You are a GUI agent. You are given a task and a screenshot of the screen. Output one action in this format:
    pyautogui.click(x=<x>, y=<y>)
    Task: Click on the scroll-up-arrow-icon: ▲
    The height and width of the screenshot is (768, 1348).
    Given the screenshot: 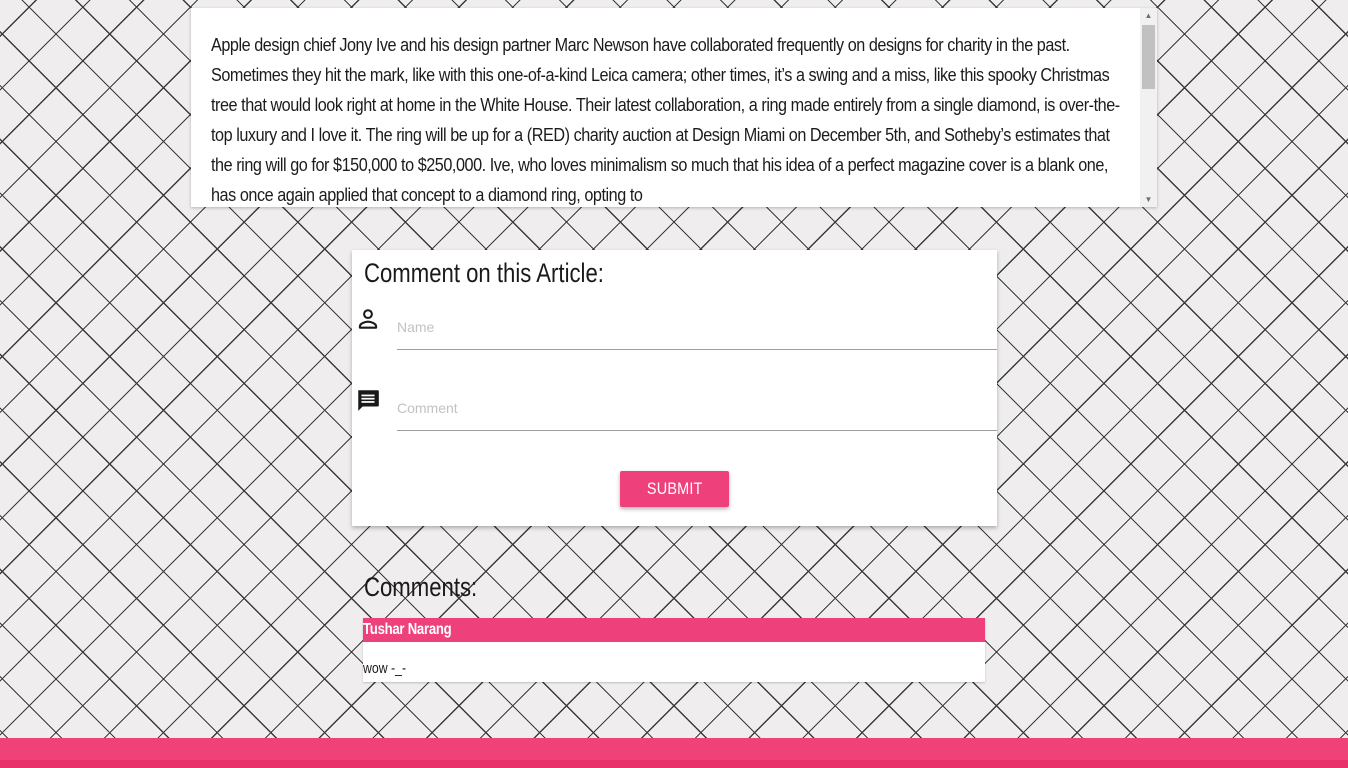 What is the action you would take?
    pyautogui.click(x=1148, y=15)
    